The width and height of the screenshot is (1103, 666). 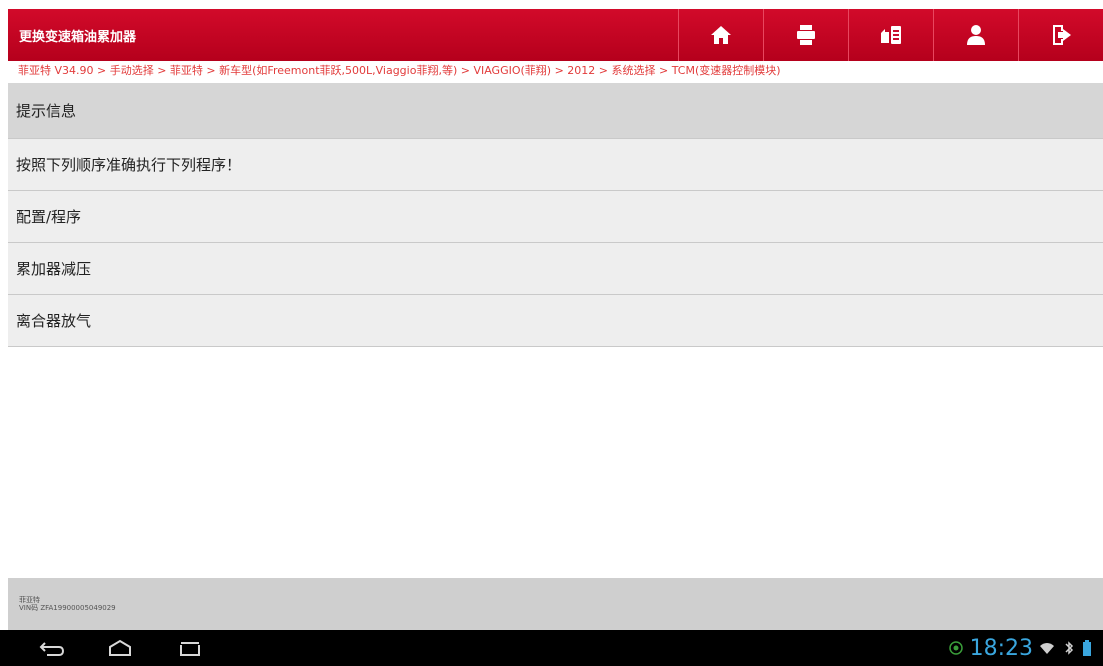 I want to click on sync-icon, so click(x=955, y=648).